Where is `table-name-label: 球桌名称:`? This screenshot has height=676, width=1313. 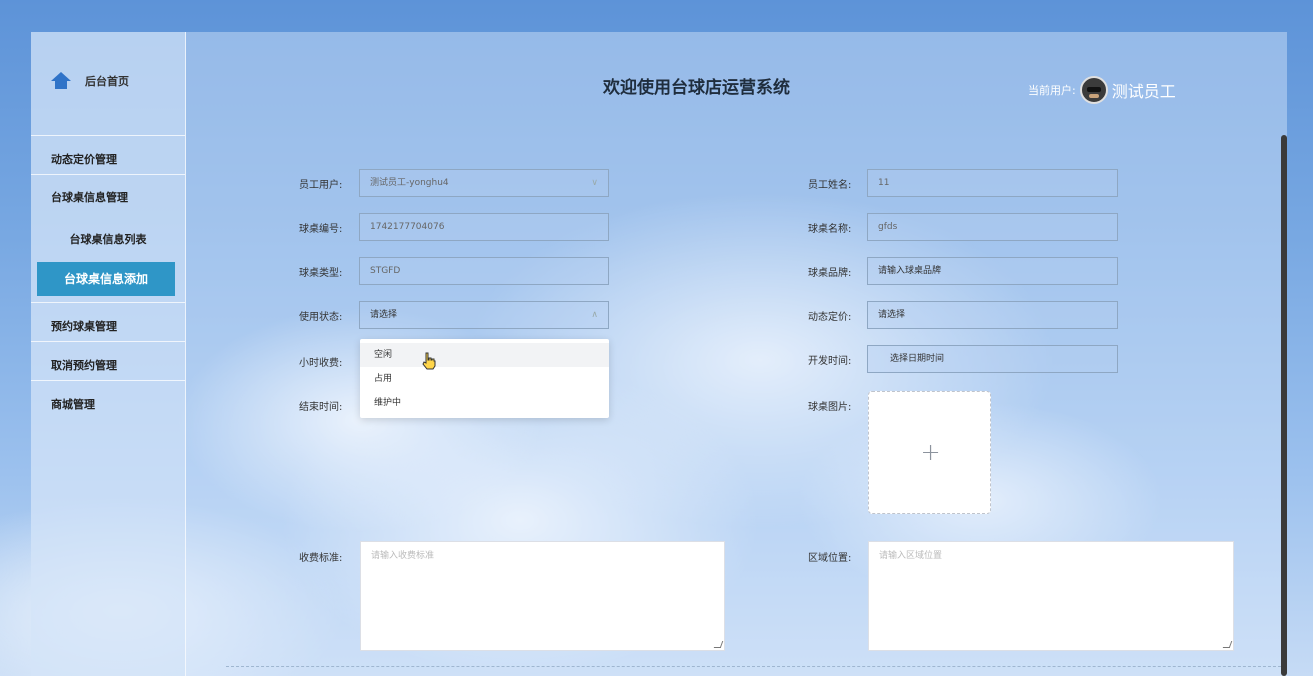
table-name-label: 球桌名称: is located at coordinates (830, 229).